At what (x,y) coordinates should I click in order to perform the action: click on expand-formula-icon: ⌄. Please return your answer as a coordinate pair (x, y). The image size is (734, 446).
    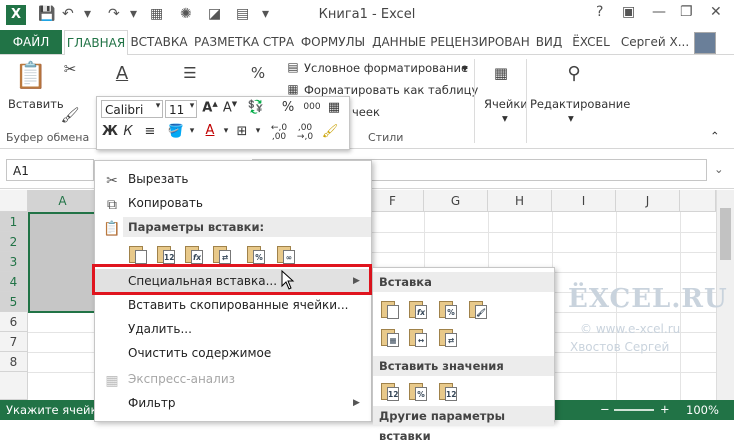
    Looking at the image, I should click on (719, 169).